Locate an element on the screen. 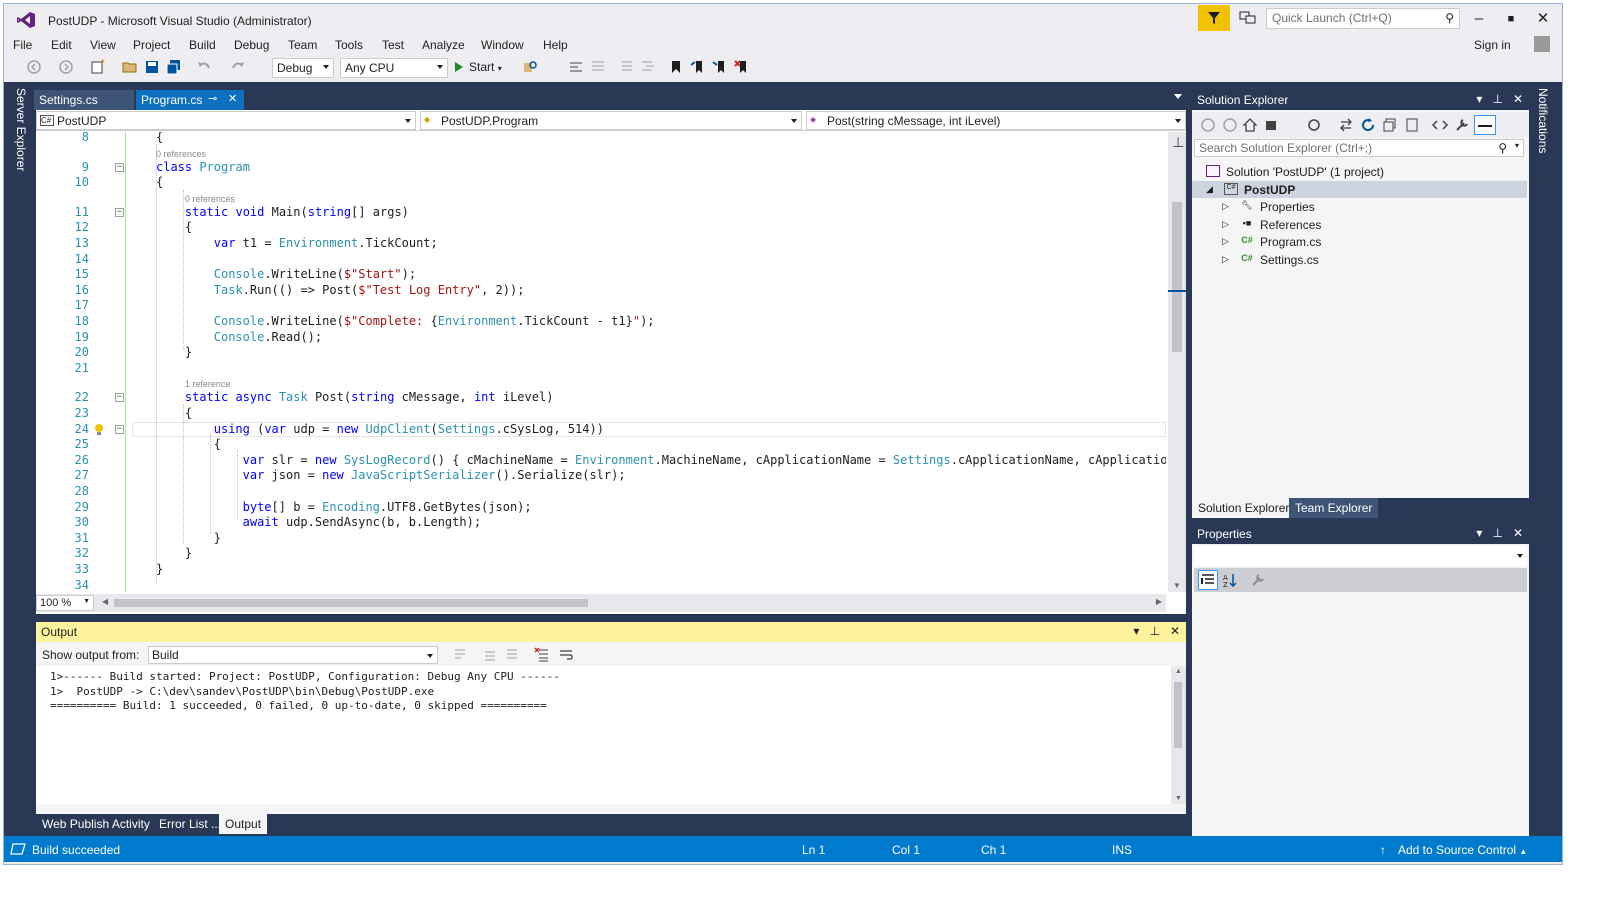  editor-horizontal-scrollbar: 100 % ▼ ◀ ▶ is located at coordinates (601, 603).